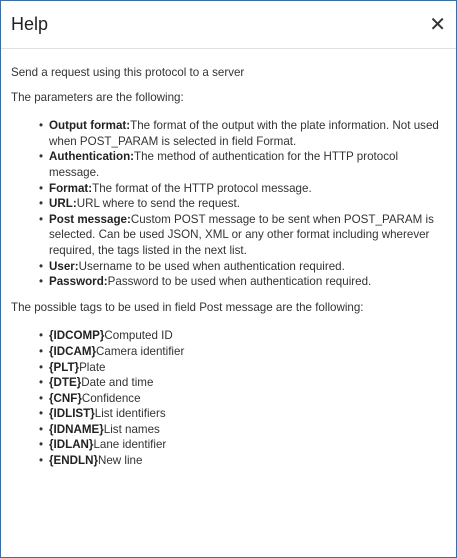 This screenshot has width=457, height=558. Describe the element at coordinates (111, 398) in the screenshot. I see `tag-text: Confidence` at that location.